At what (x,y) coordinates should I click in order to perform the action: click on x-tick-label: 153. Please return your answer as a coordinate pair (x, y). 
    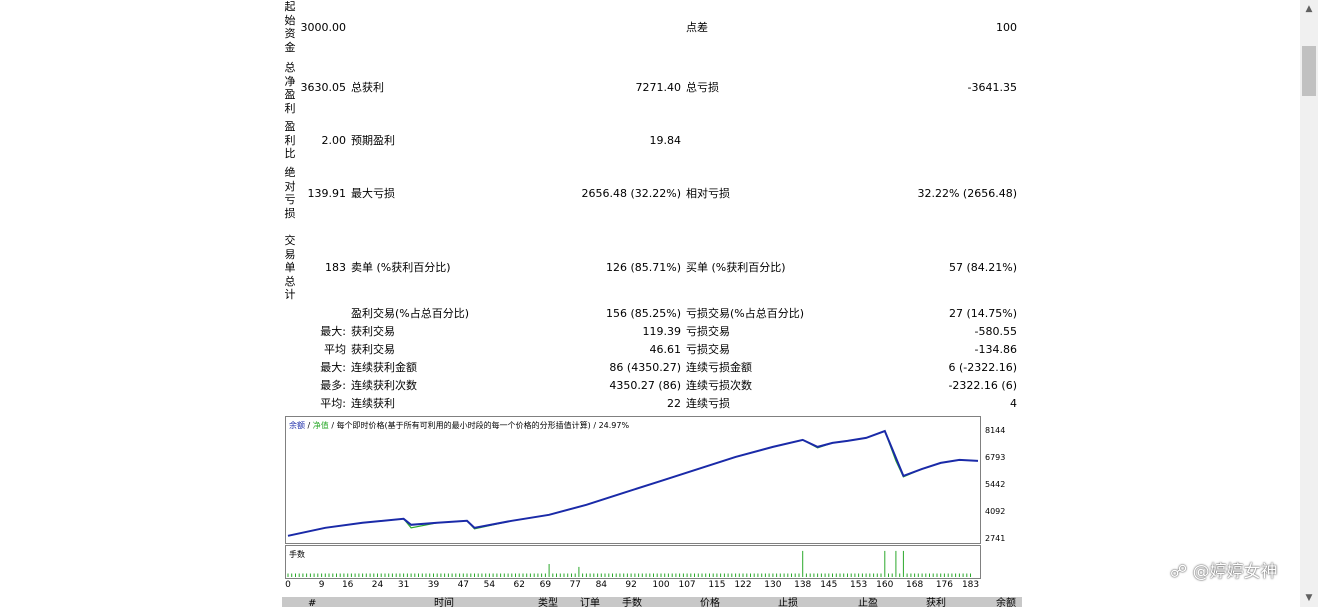
    Looking at the image, I should click on (859, 585).